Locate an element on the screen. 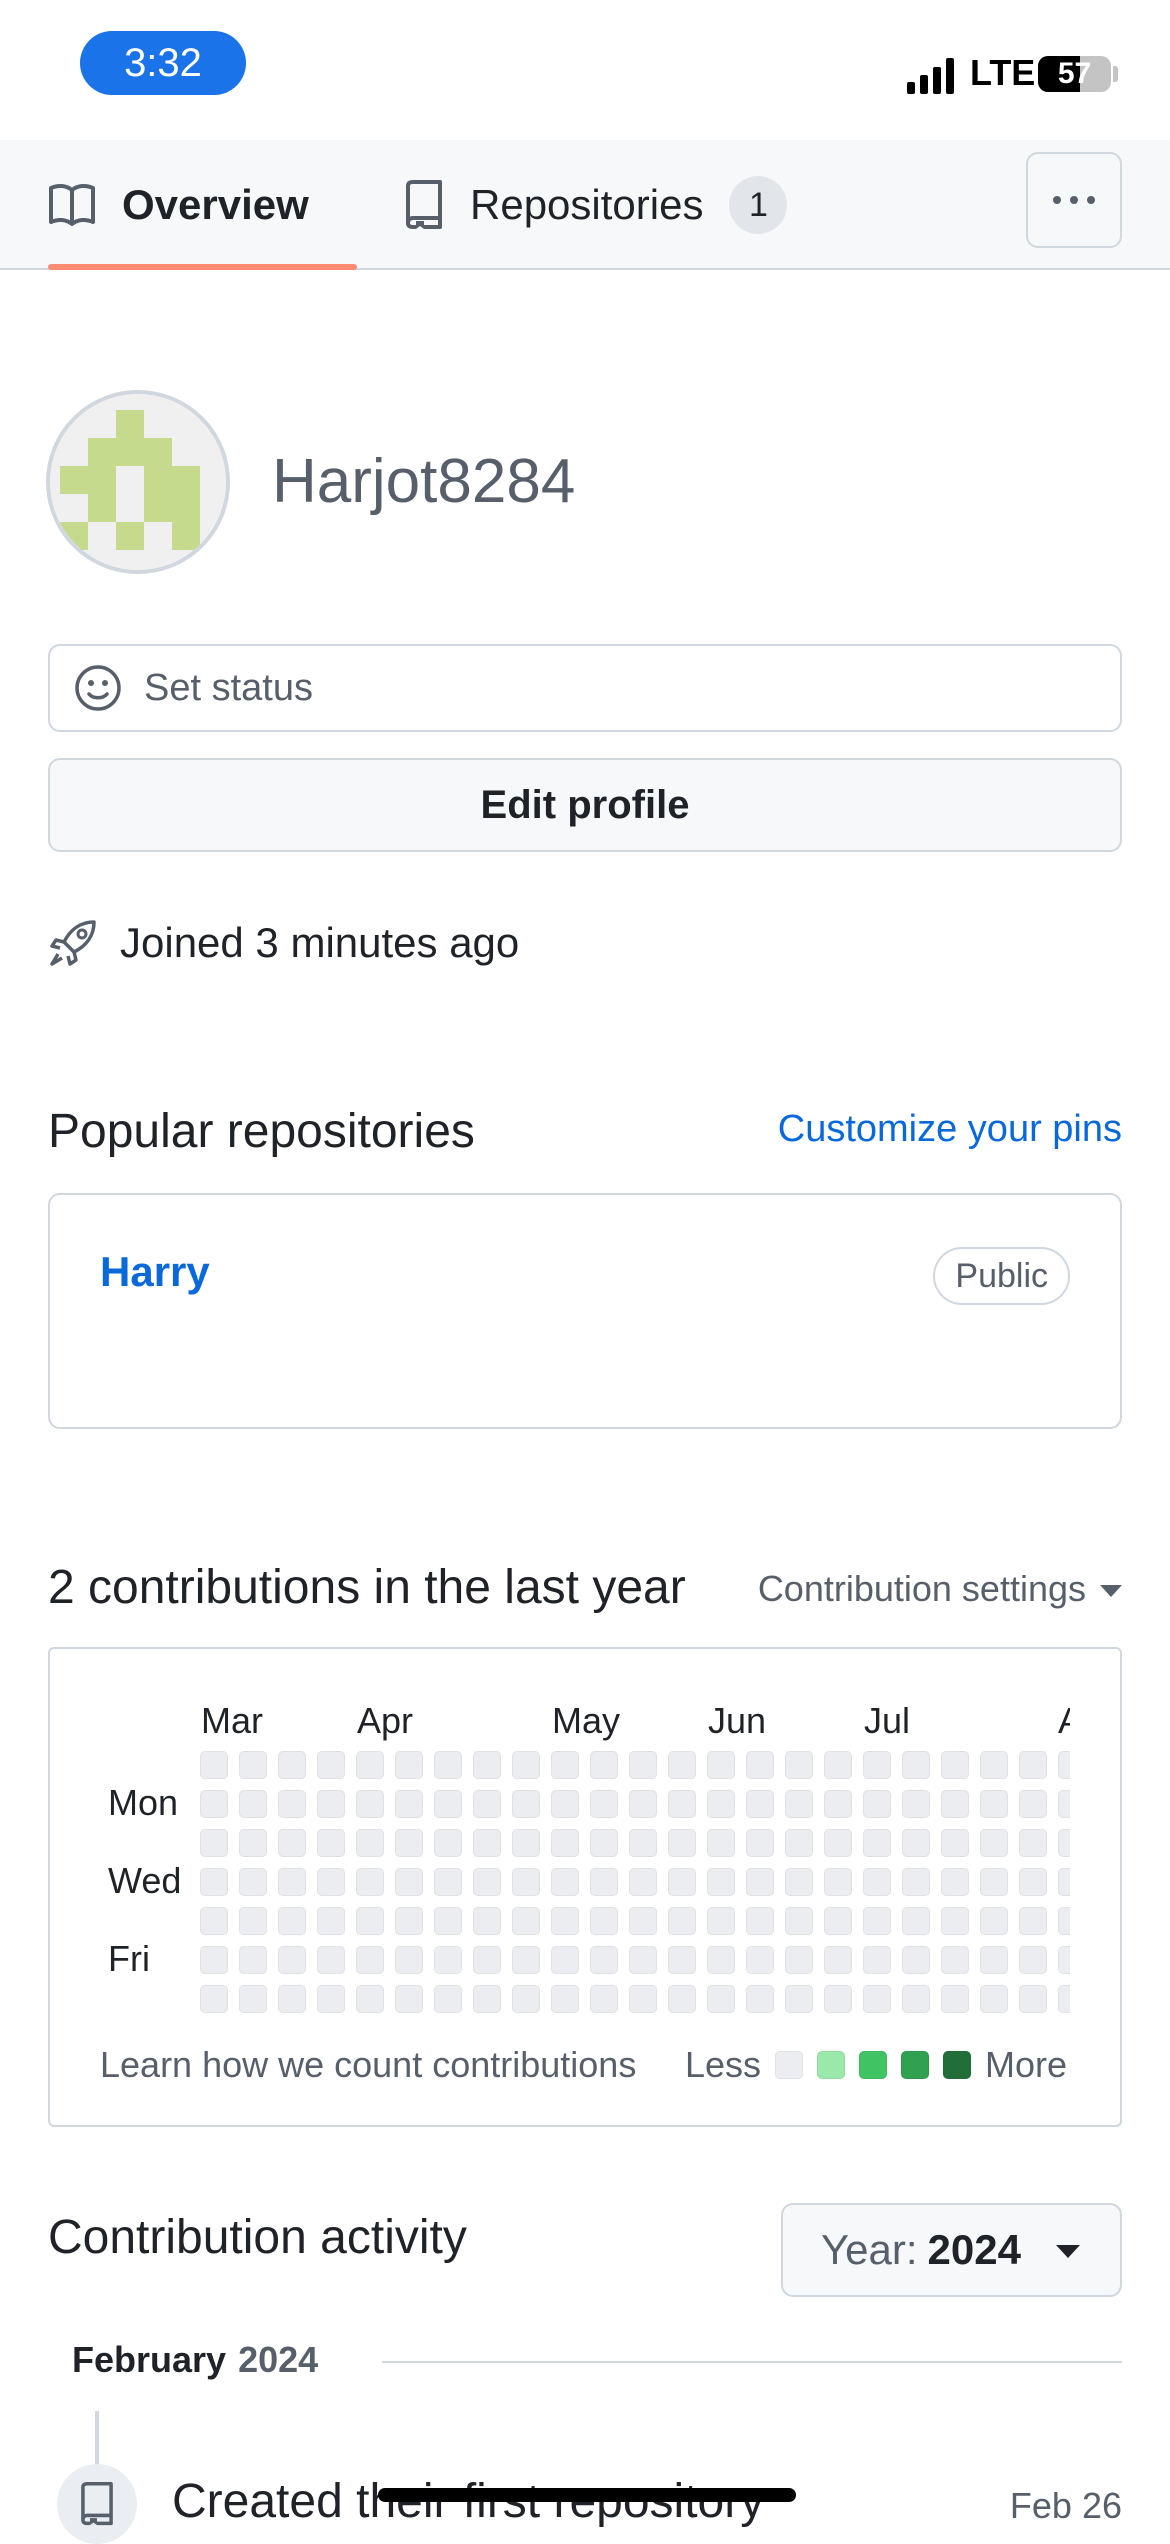  tab-repositories: Repositories 1 is located at coordinates (596, 205).